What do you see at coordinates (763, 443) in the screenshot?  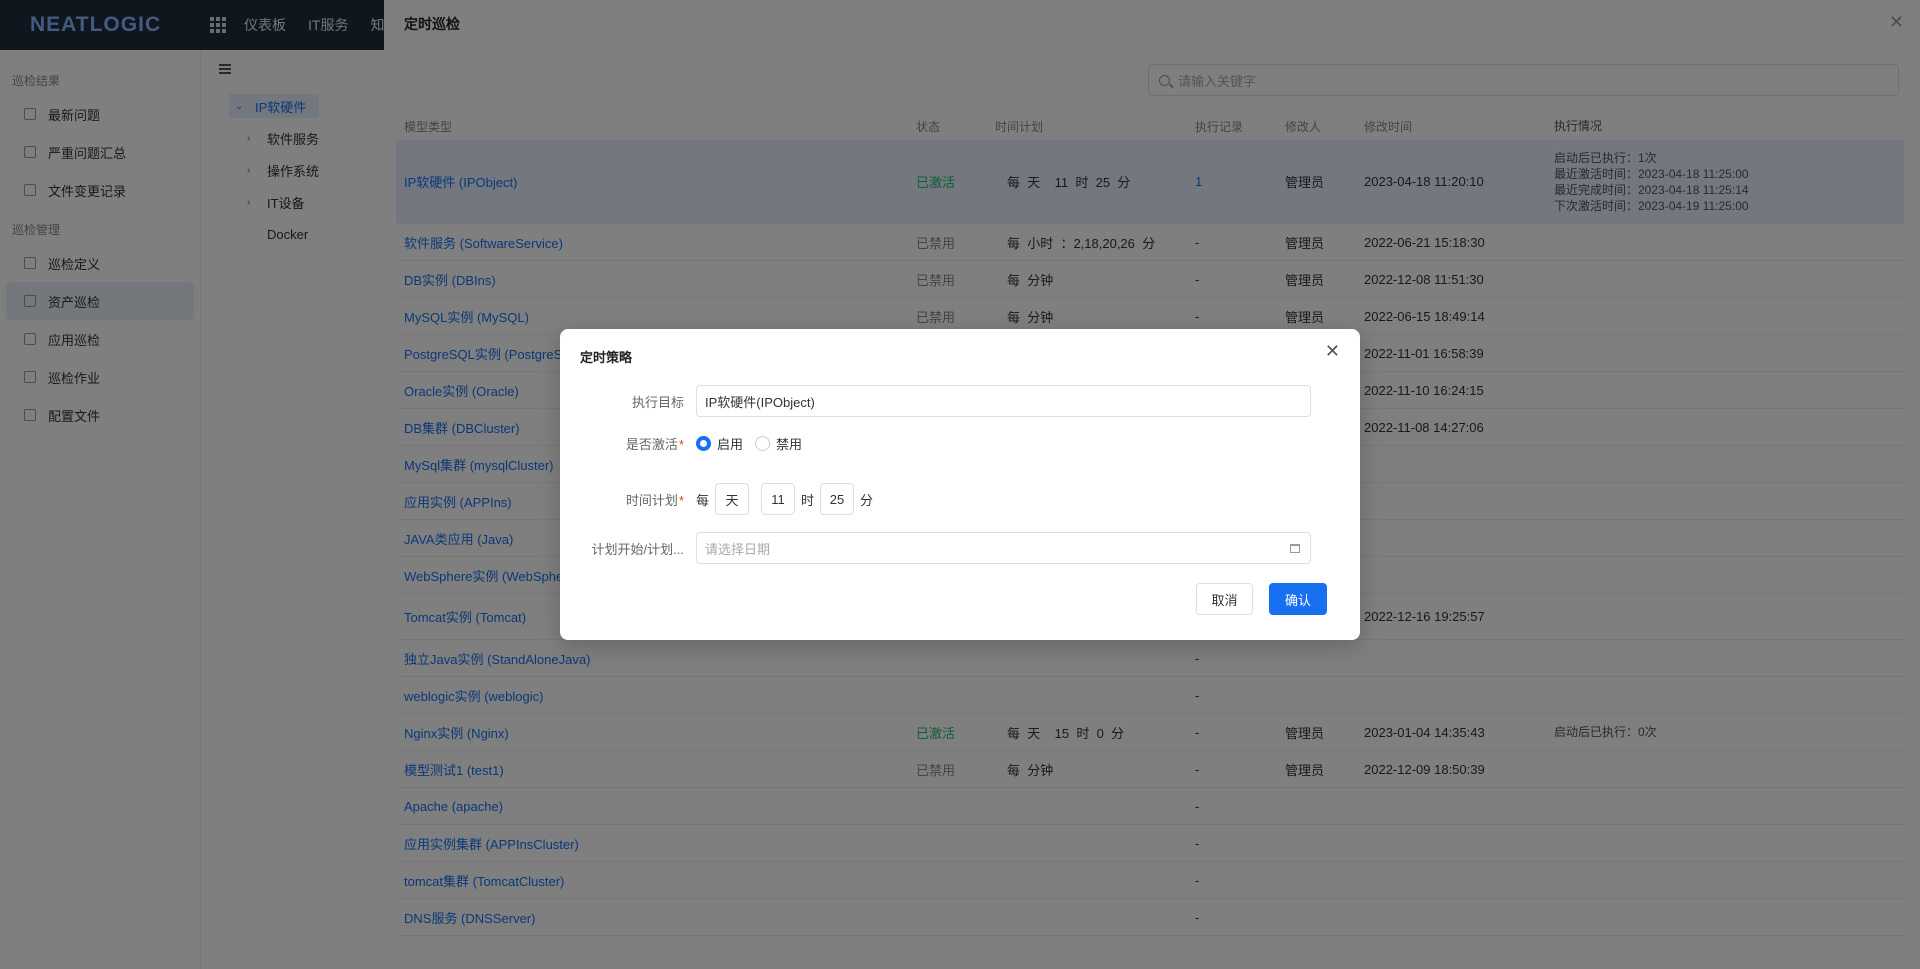 I see `radio-unchecked-icon` at bounding box center [763, 443].